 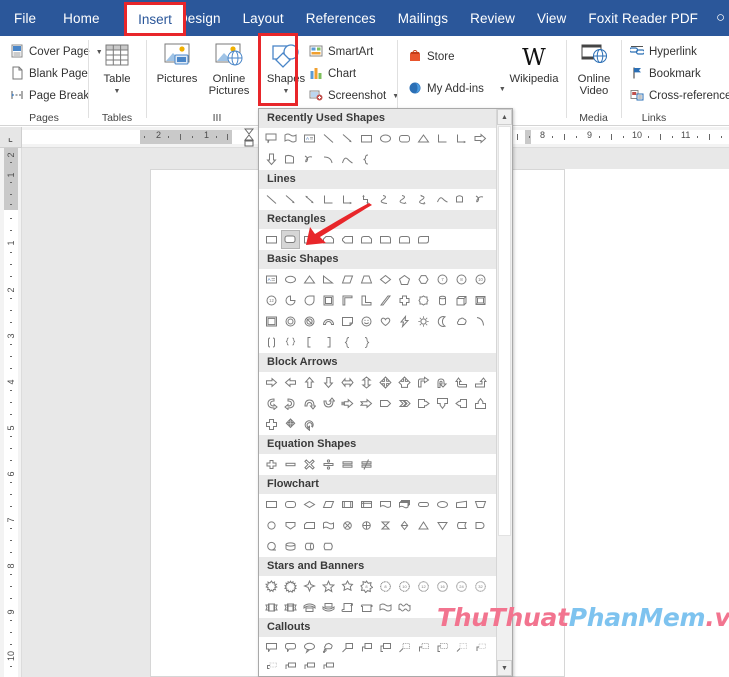 I want to click on shape-star-8-point: 8, so click(x=385, y=586).